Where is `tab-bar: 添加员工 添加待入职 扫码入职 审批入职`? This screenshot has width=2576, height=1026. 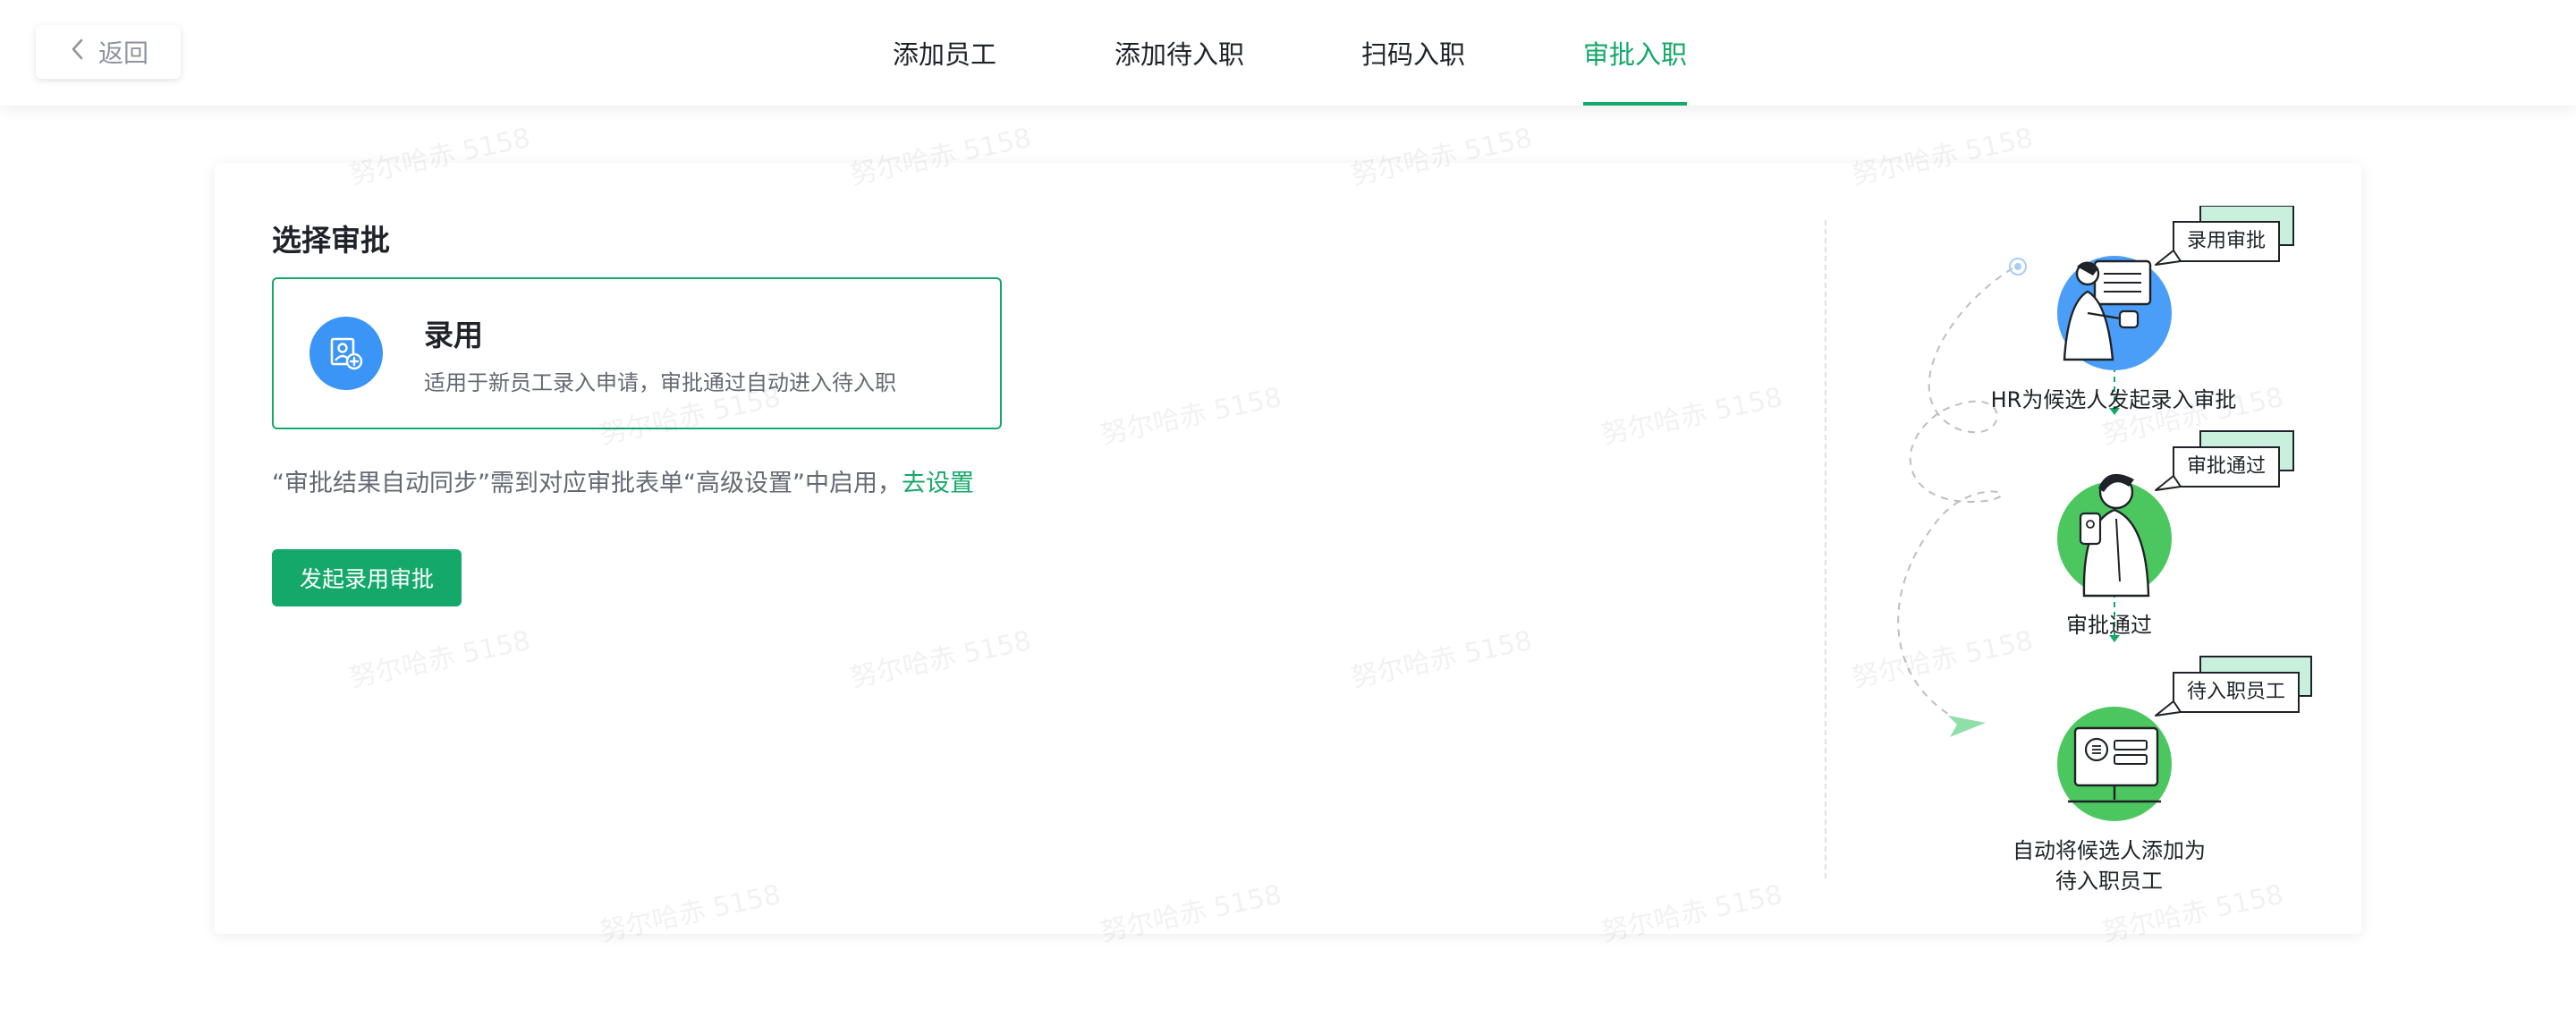 tab-bar: 添加员工 添加待入职 扫码入职 审批入职 is located at coordinates (1288, 53).